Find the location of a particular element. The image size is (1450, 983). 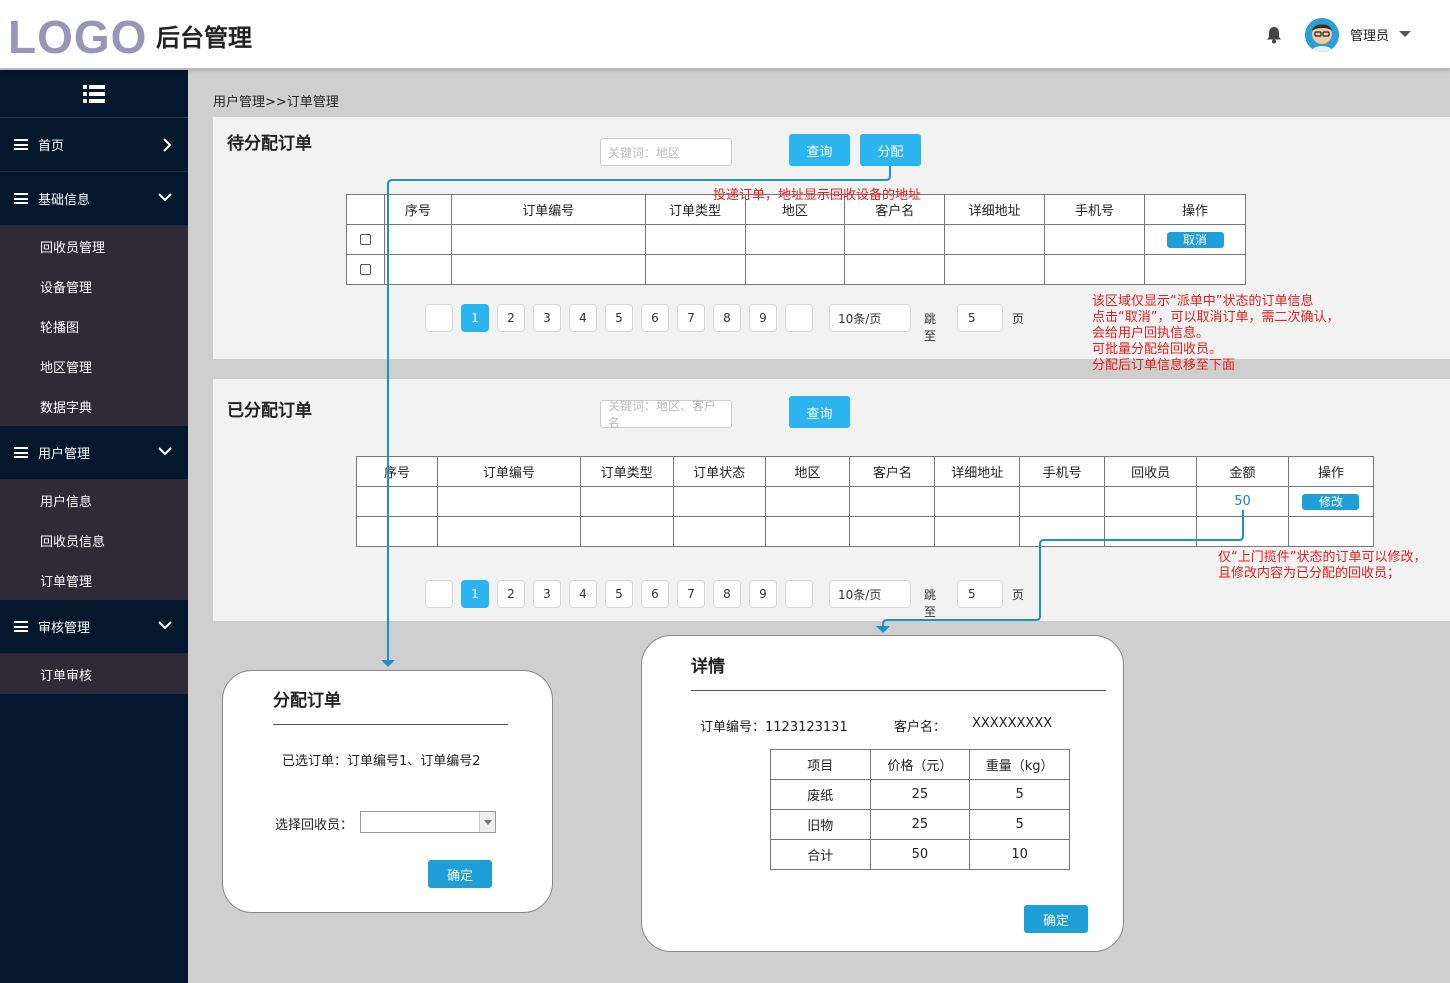

pending-search-input: 关键词：地区 is located at coordinates (666, 152).